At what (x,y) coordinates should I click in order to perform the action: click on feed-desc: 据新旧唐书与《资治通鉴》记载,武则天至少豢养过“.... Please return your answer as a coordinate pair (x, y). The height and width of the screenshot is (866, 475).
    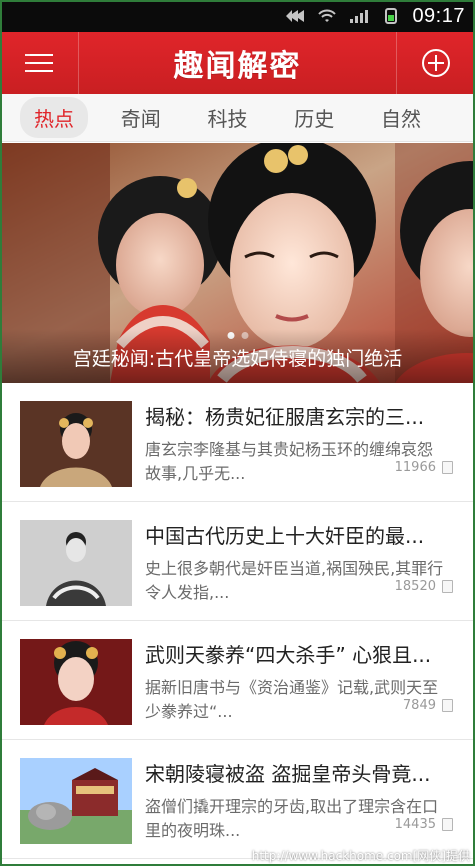
    Looking at the image, I should click on (292, 699).